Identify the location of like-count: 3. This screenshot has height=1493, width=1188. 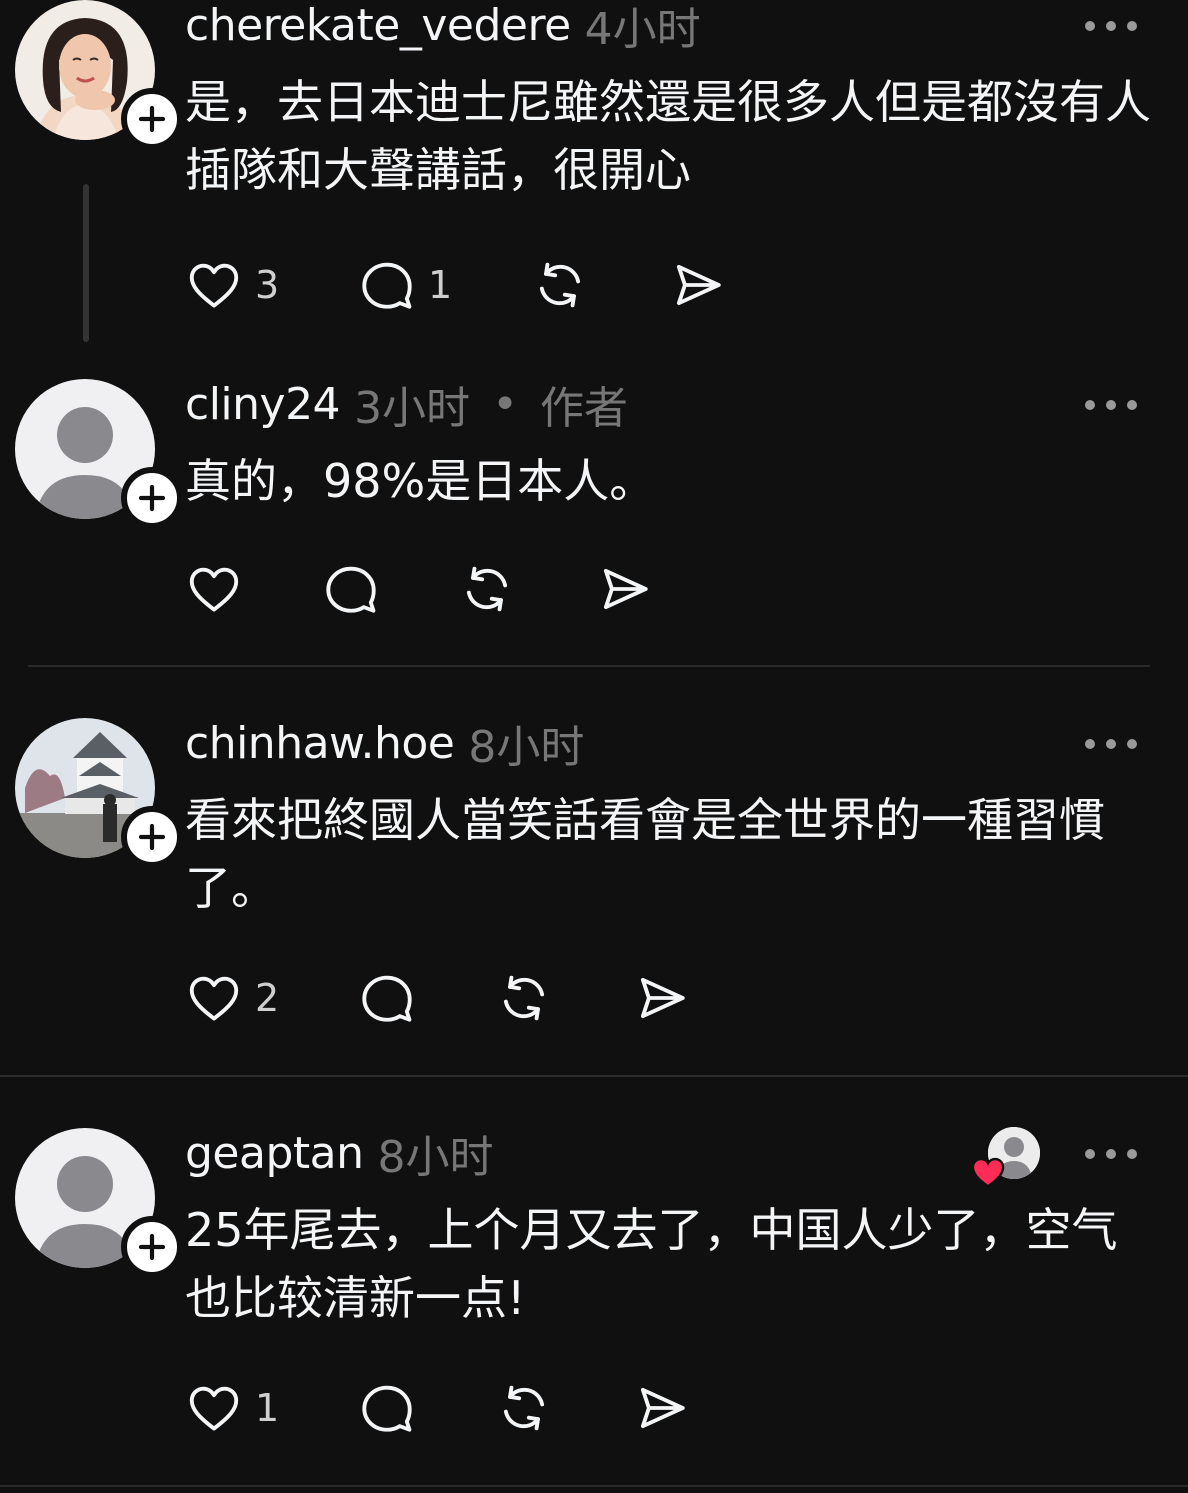
(267, 285).